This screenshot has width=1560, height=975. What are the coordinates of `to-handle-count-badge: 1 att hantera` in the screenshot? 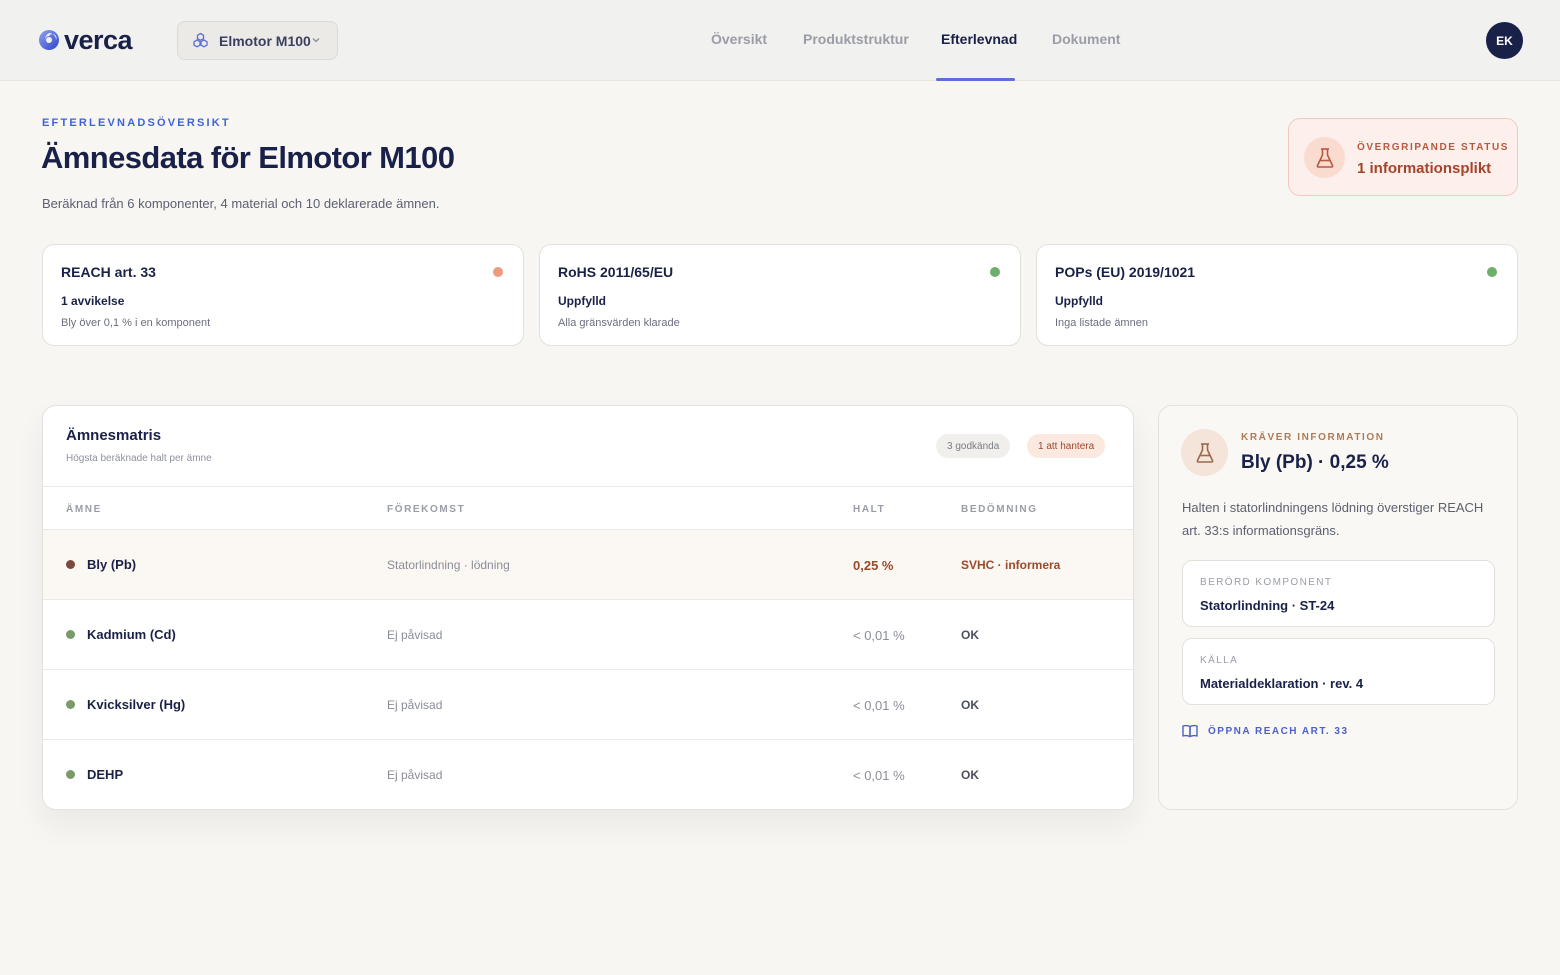 It's located at (1066, 446).